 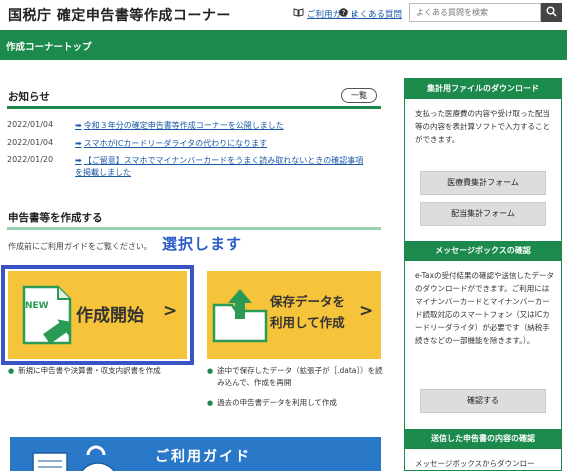 What do you see at coordinates (359, 95) in the screenshot?
I see `news-list-button: 一覧` at bounding box center [359, 95].